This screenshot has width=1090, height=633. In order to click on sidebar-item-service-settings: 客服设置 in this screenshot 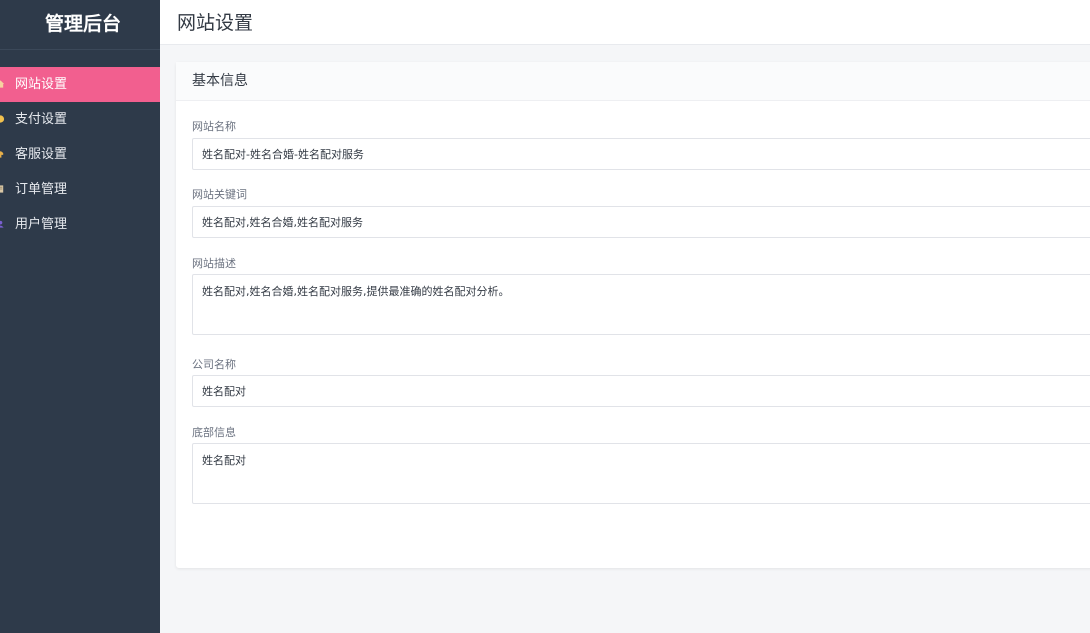, I will do `click(80, 154)`.